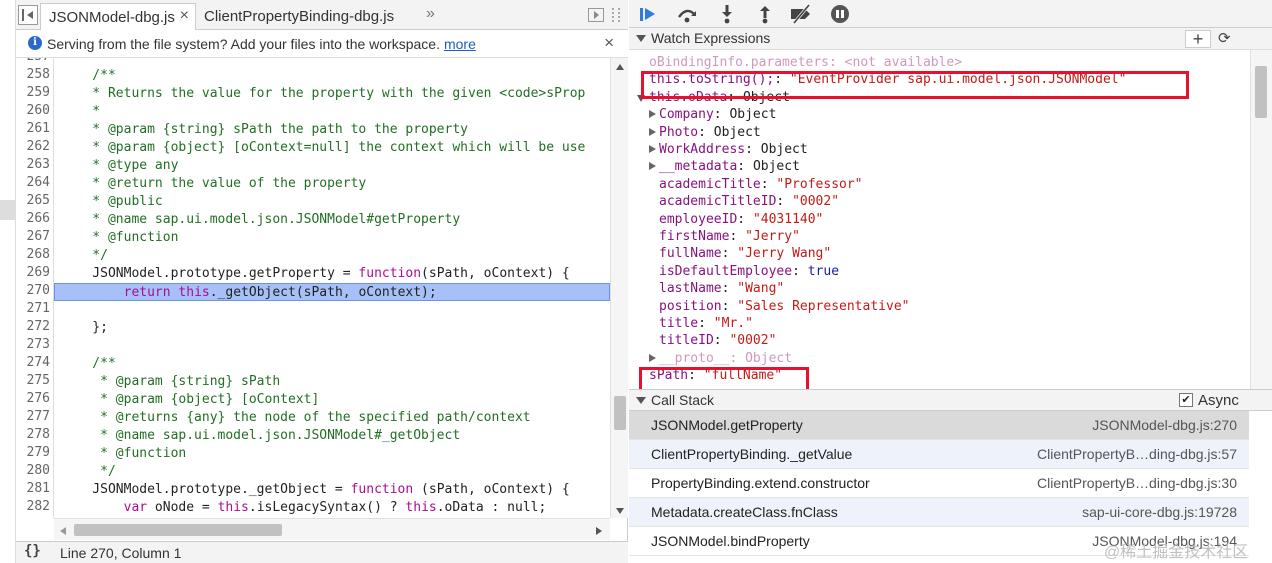  What do you see at coordinates (33, 236) in the screenshot?
I see `line-number: 267` at bounding box center [33, 236].